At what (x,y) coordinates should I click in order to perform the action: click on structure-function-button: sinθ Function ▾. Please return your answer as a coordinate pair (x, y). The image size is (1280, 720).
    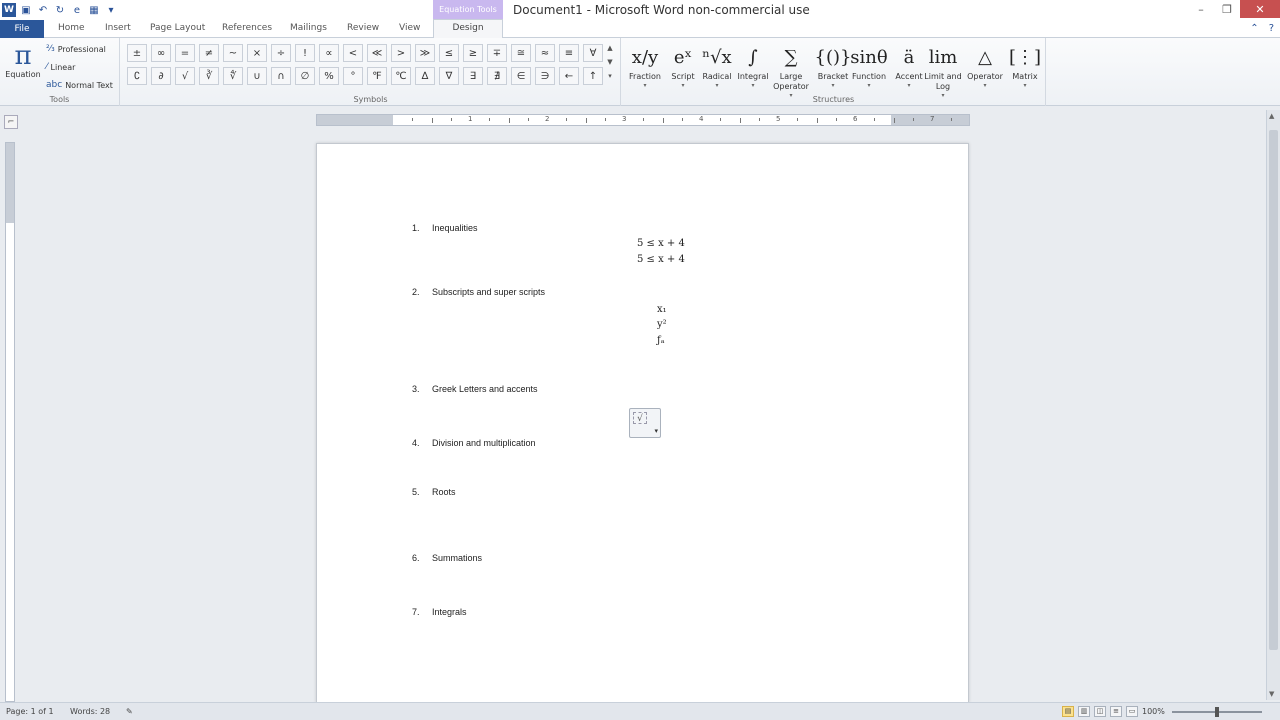
    Looking at the image, I should click on (869, 66).